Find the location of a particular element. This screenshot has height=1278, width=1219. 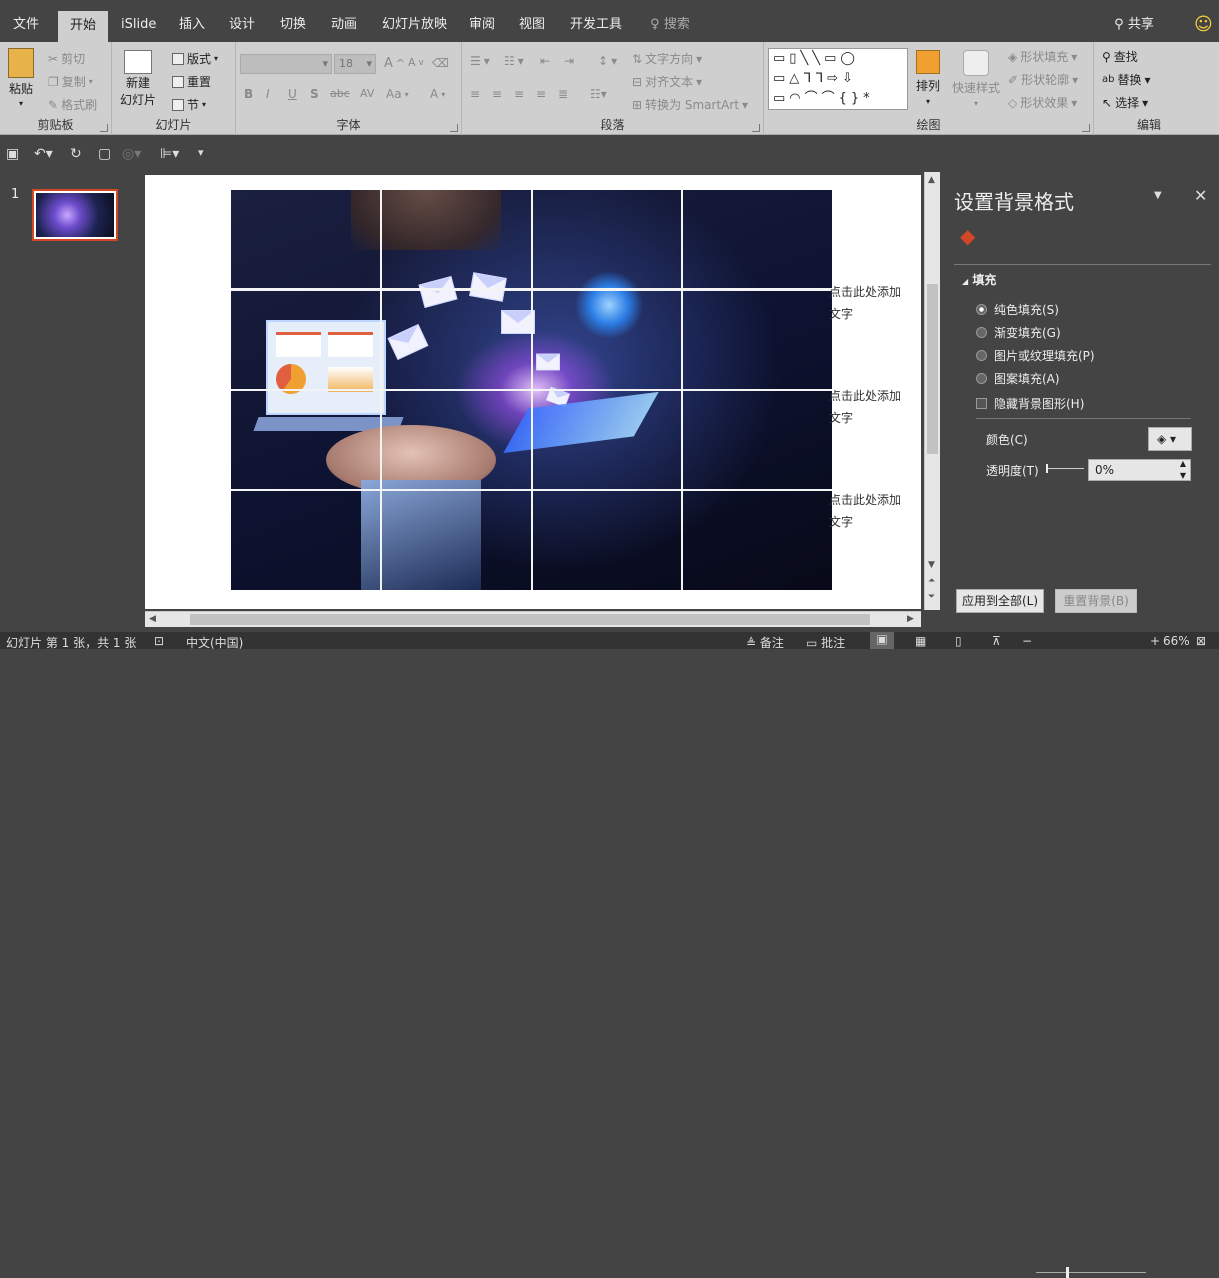

shape-effects-button: ◇ 形状效果 ▾ is located at coordinates (1042, 102).